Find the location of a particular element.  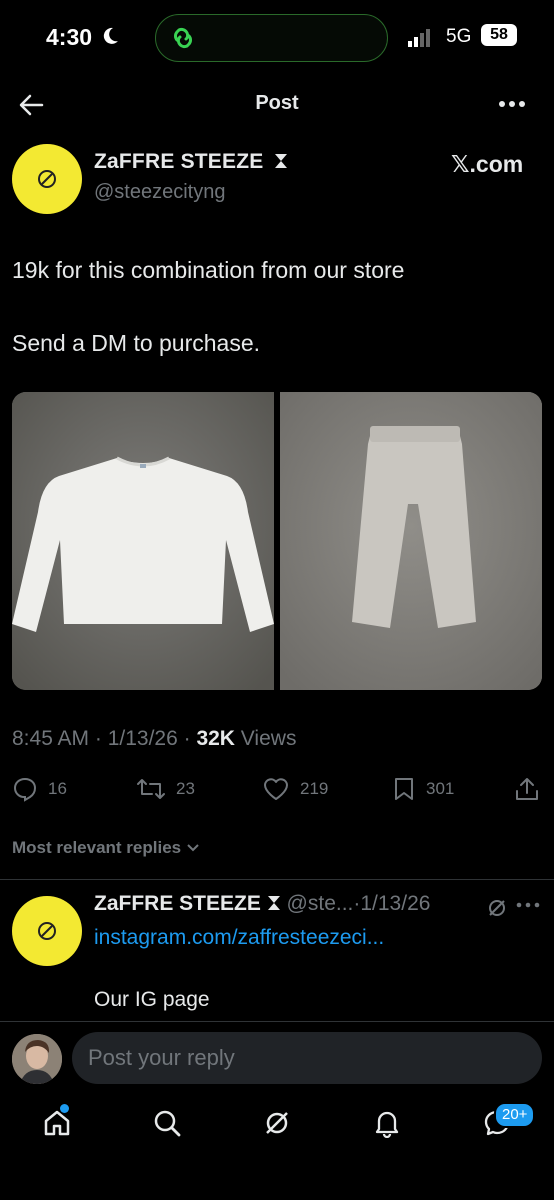

bookmark-icon is located at coordinates (404, 789).